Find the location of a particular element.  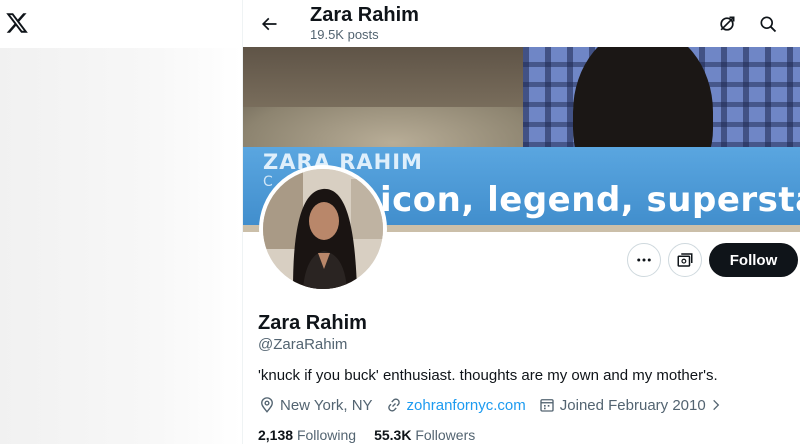

left-rail-top is located at coordinates (121, 24).